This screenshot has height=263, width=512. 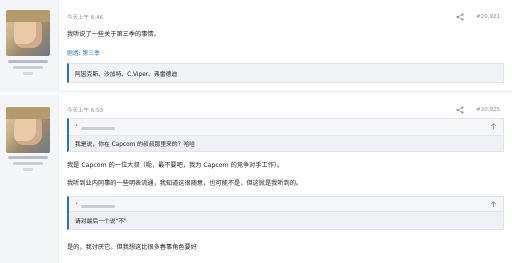 What do you see at coordinates (83, 52) in the screenshot?
I see `spoiler-toggle: 剧透: 第三季` at bounding box center [83, 52].